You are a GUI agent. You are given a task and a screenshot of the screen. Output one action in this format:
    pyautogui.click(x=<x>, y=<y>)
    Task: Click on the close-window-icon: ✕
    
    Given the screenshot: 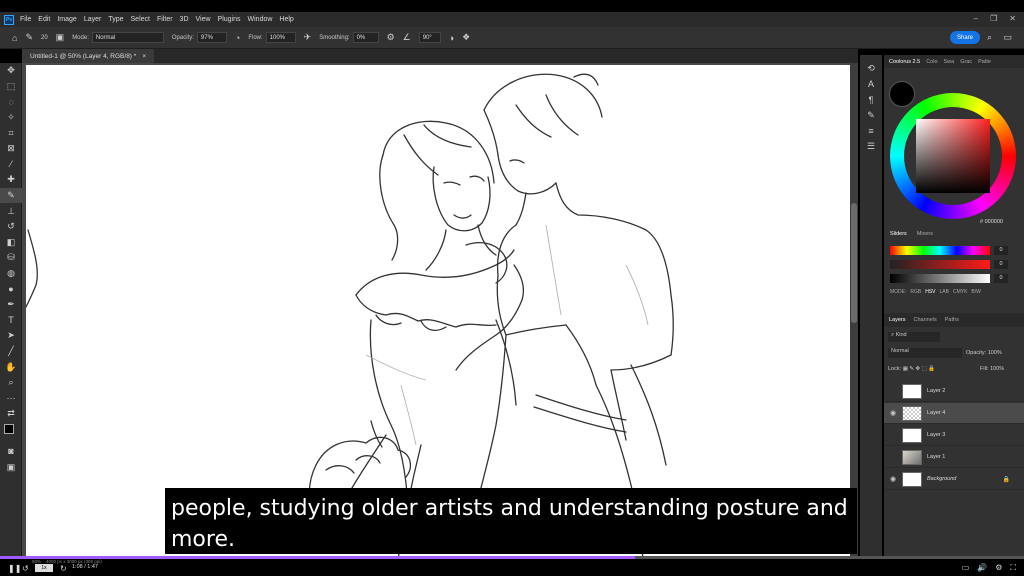 What is the action you would take?
    pyautogui.click(x=1012, y=18)
    